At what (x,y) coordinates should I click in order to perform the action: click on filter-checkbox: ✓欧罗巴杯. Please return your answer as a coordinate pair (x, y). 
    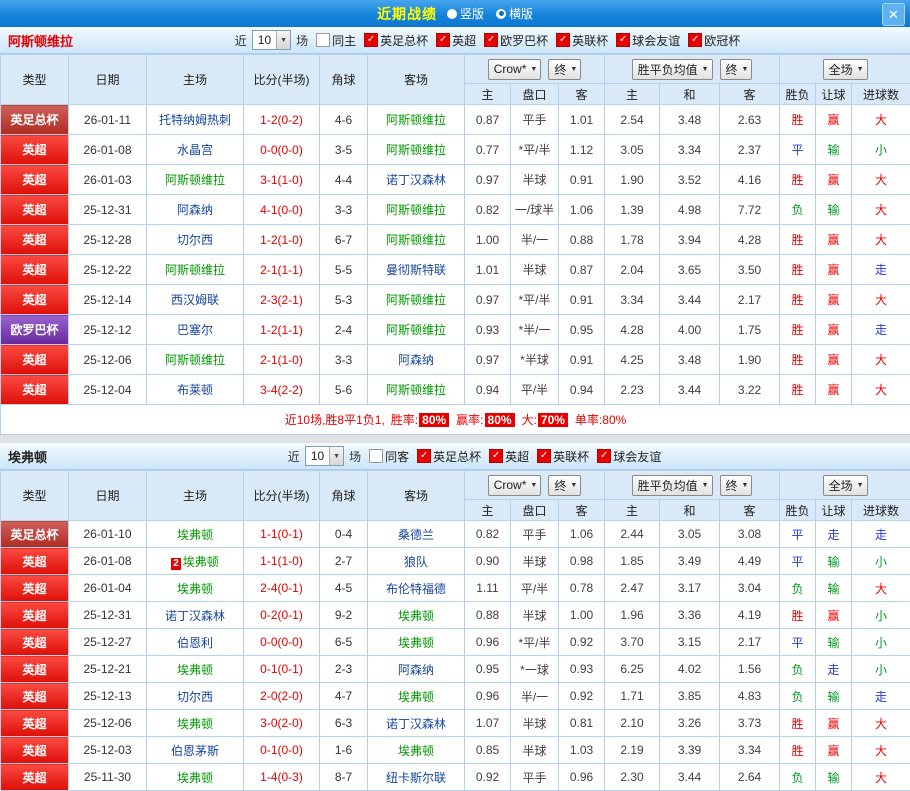
    Looking at the image, I should click on (516, 40).